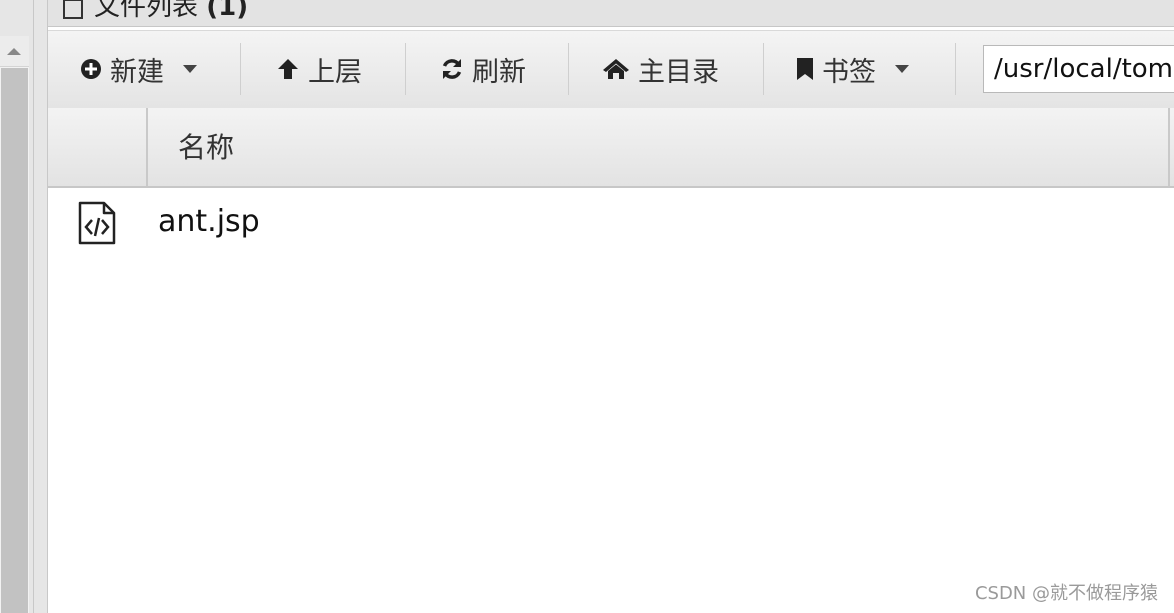 The height and width of the screenshot is (613, 1174). I want to click on panel-title-text: 文件列表, so click(146, 11).